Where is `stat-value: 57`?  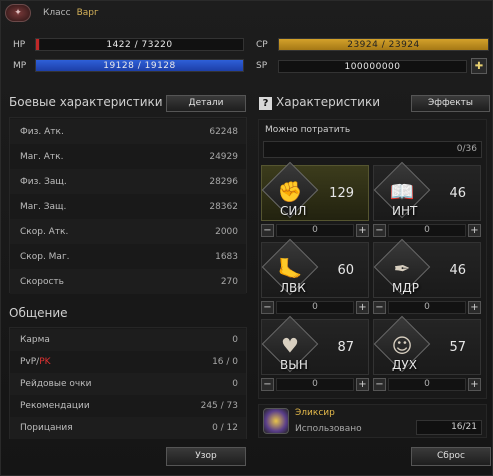 stat-value: 57 is located at coordinates (457, 347).